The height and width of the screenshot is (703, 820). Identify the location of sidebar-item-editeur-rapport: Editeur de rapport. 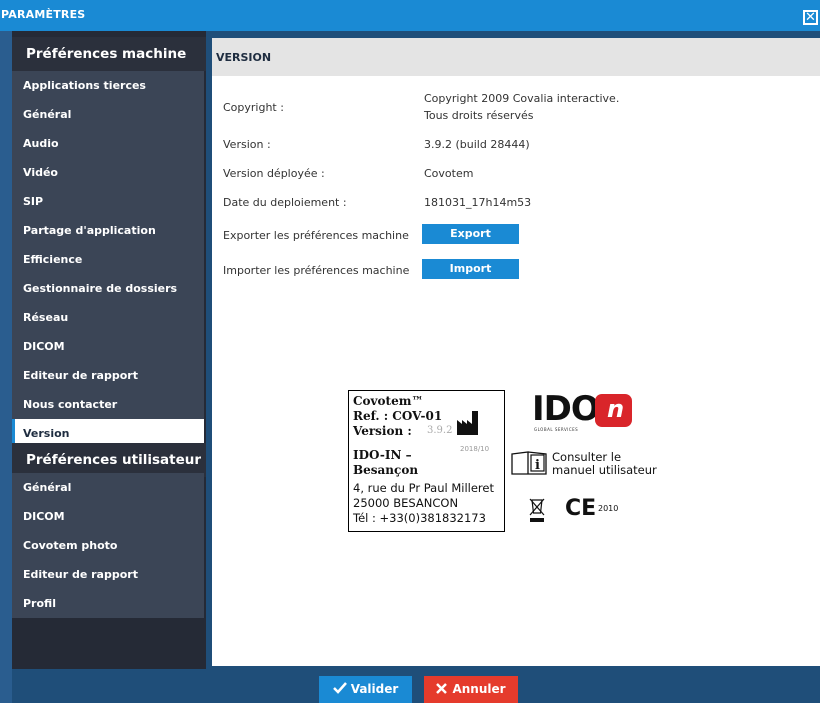
(108, 375).